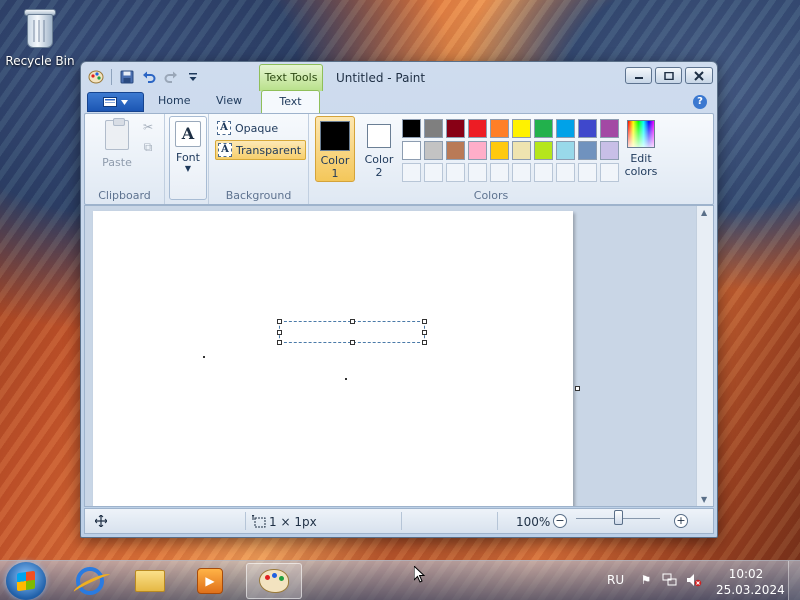 Image resolution: width=800 pixels, height=600 pixels. I want to click on zoom-in-button: +, so click(681, 521).